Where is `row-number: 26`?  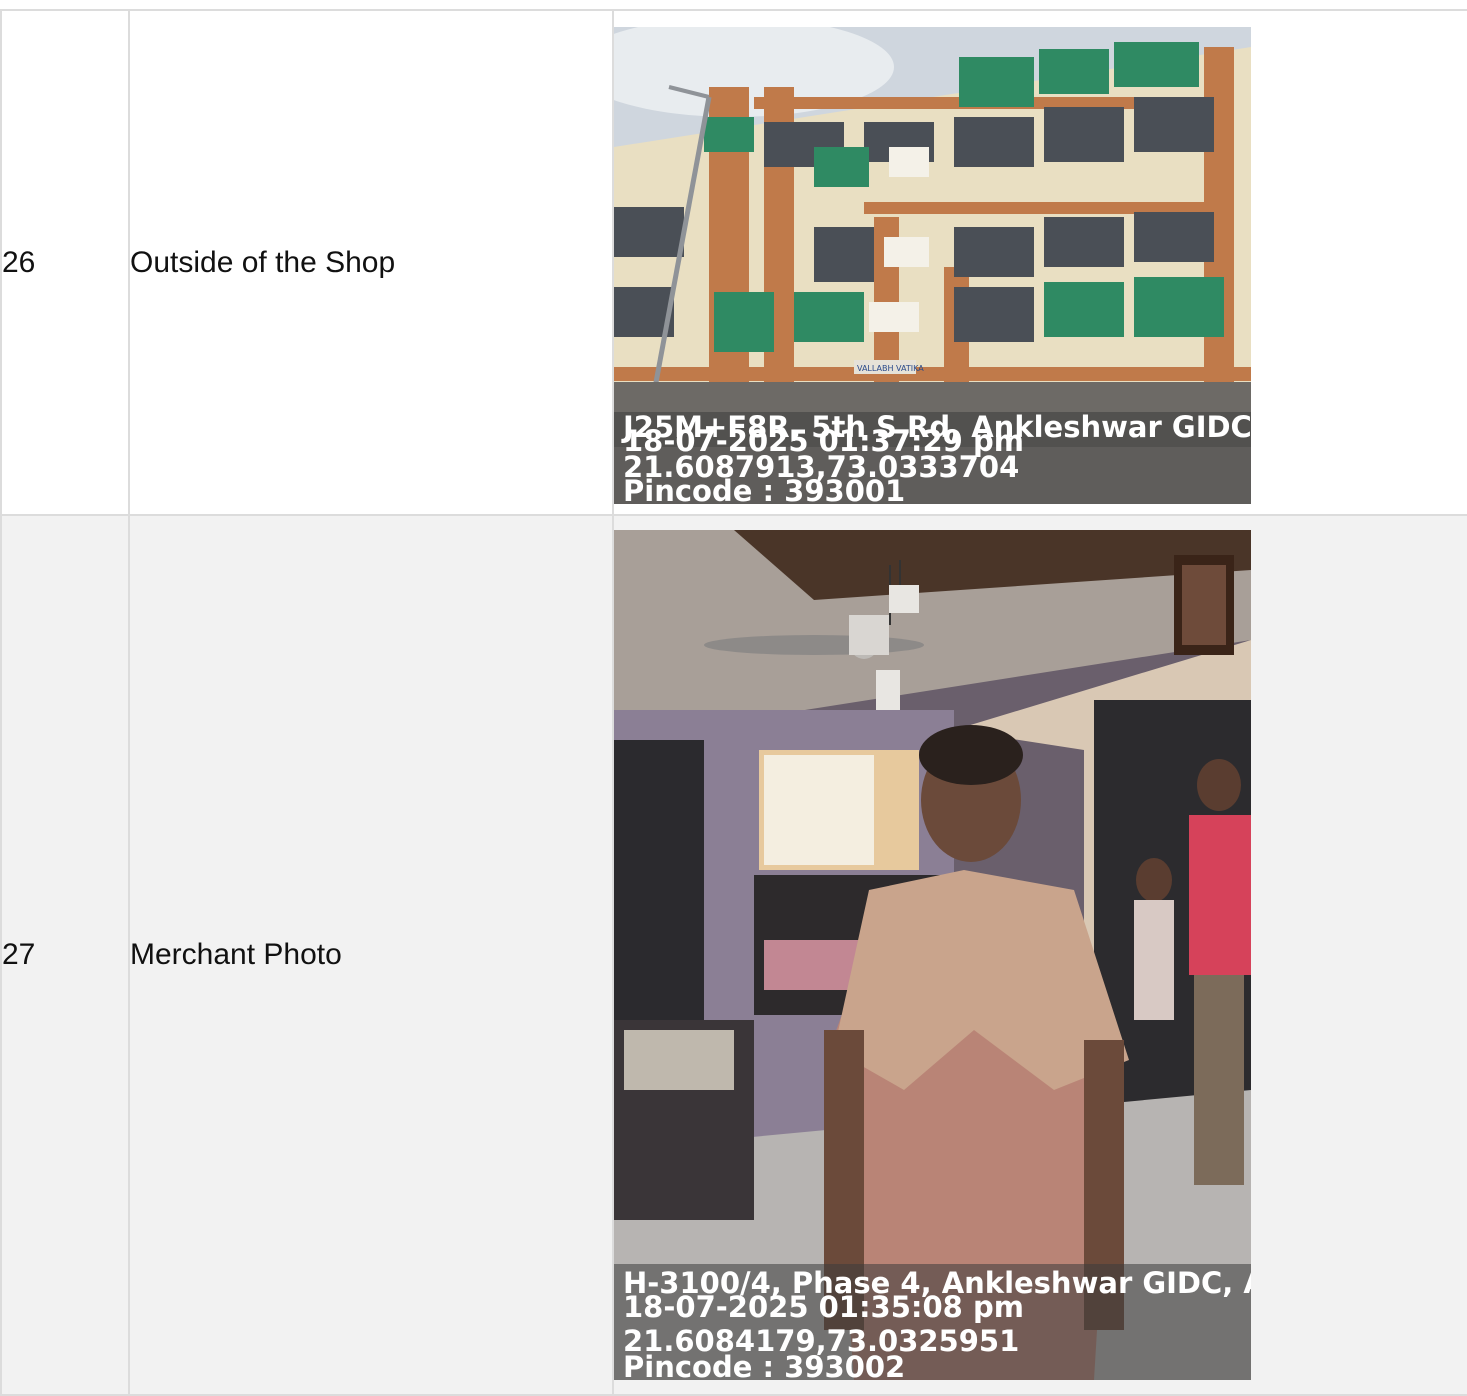 row-number: 26 is located at coordinates (65, 262).